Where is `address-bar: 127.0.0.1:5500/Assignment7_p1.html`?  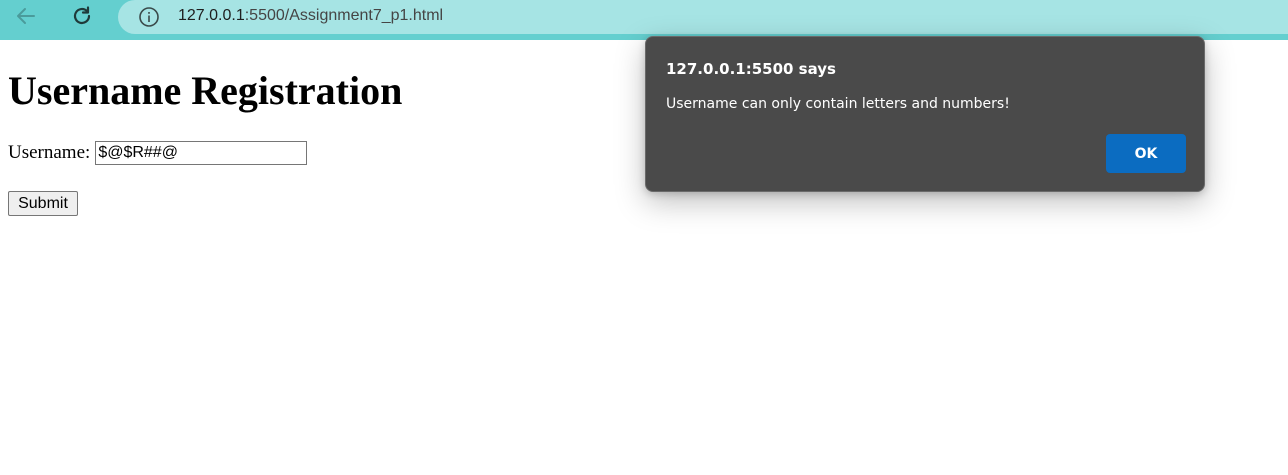
address-bar: 127.0.0.1:5500/Assignment7_p1.html is located at coordinates (703, 17).